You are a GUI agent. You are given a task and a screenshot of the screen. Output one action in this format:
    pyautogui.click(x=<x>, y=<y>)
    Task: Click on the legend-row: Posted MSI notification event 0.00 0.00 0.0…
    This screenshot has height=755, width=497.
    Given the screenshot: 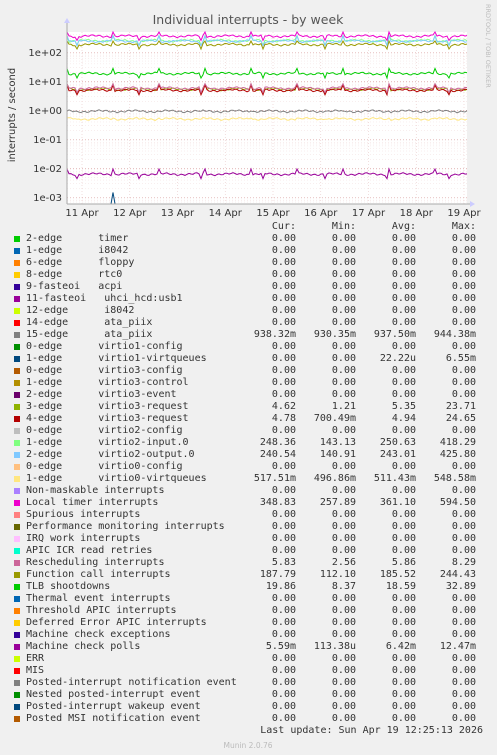 What is the action you would take?
    pyautogui.click(x=248, y=719)
    